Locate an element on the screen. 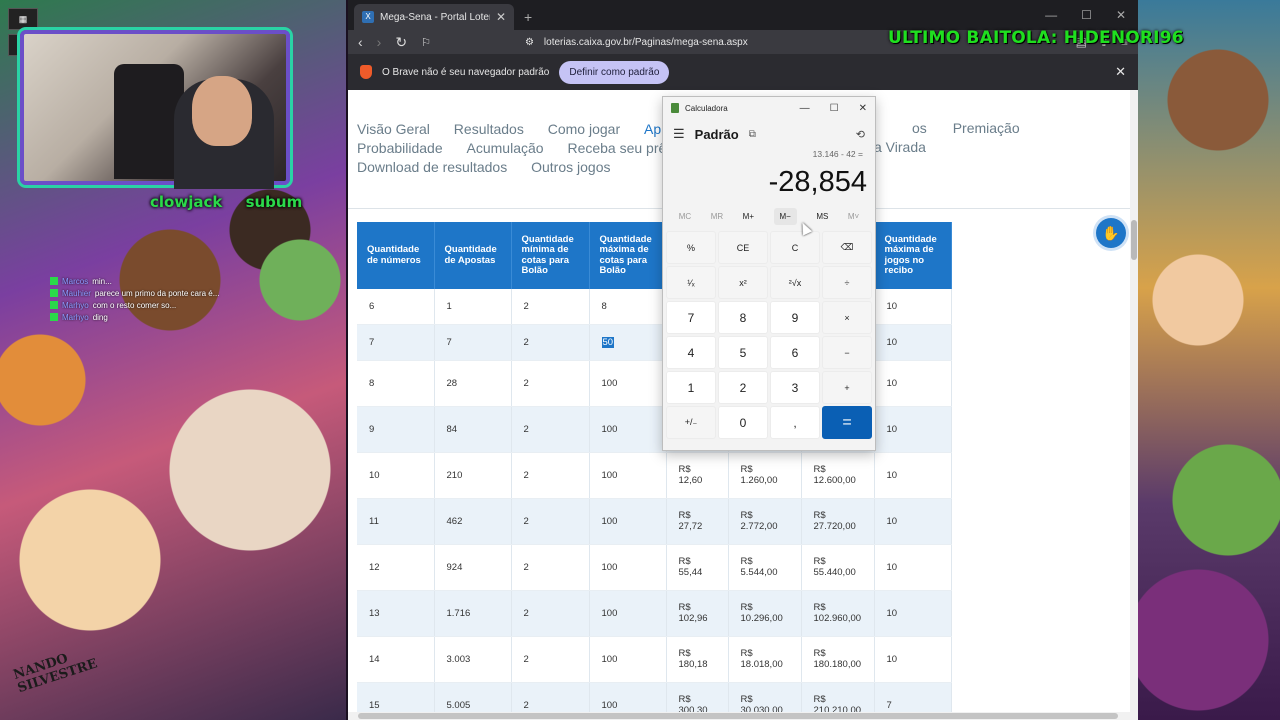 This screenshot has width=1280, height=720. hamburger-menu-icon: ☰ is located at coordinates (679, 134).